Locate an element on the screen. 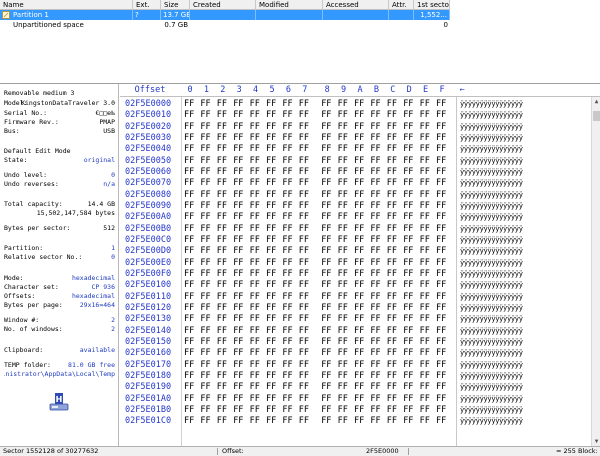  table-row: Unpartitioned space 0.7 GB 0 is located at coordinates (225, 25).